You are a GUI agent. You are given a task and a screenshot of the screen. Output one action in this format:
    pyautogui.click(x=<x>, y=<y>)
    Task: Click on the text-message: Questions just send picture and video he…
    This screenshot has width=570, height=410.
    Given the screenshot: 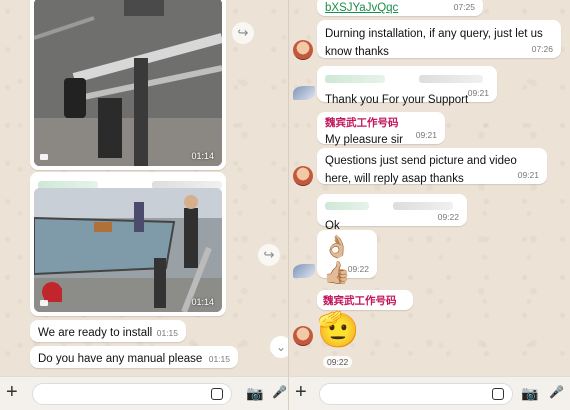 What is the action you would take?
    pyautogui.click(x=432, y=166)
    